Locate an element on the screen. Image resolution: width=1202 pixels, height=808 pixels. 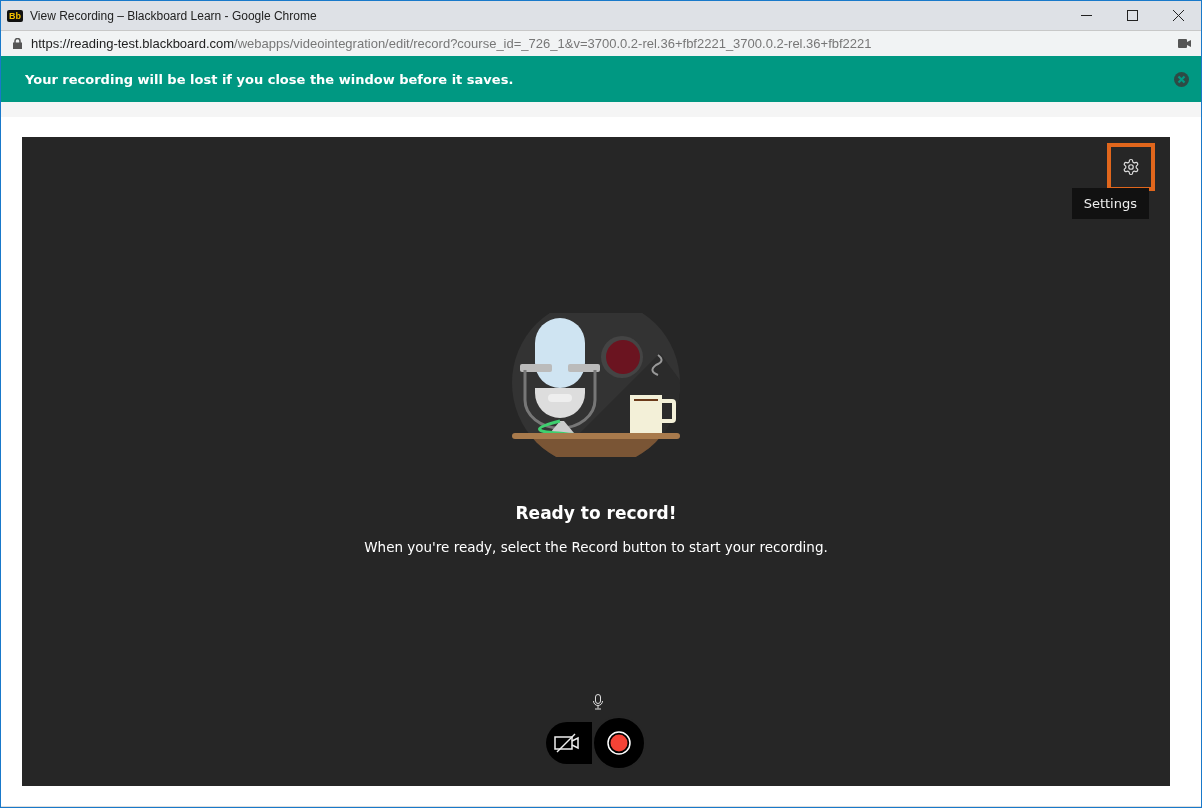
record-icon is located at coordinates (619, 743).